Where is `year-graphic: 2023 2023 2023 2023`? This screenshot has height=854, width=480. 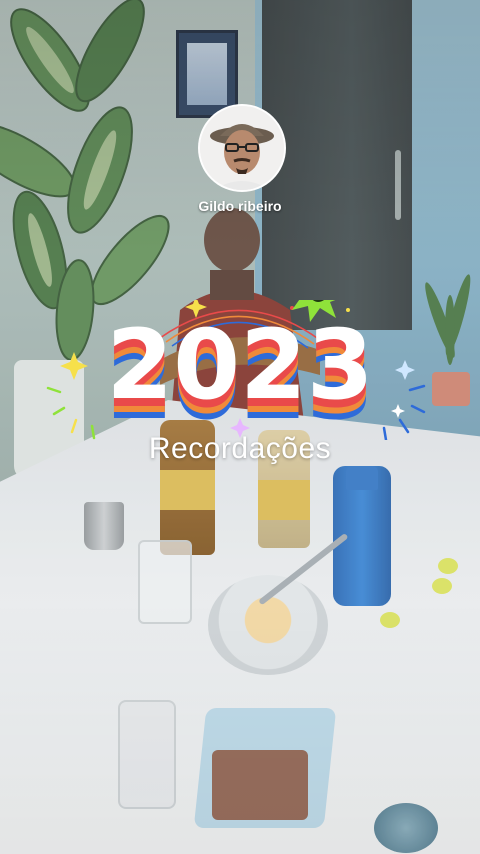 year-graphic: 2023 2023 2023 2023 is located at coordinates (236, 370).